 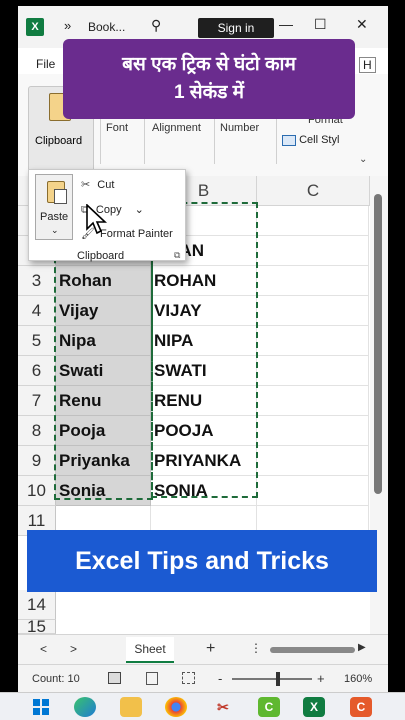 What do you see at coordinates (136, 234) in the screenshot?
I see `format-painter-label: Format Painter` at bounding box center [136, 234].